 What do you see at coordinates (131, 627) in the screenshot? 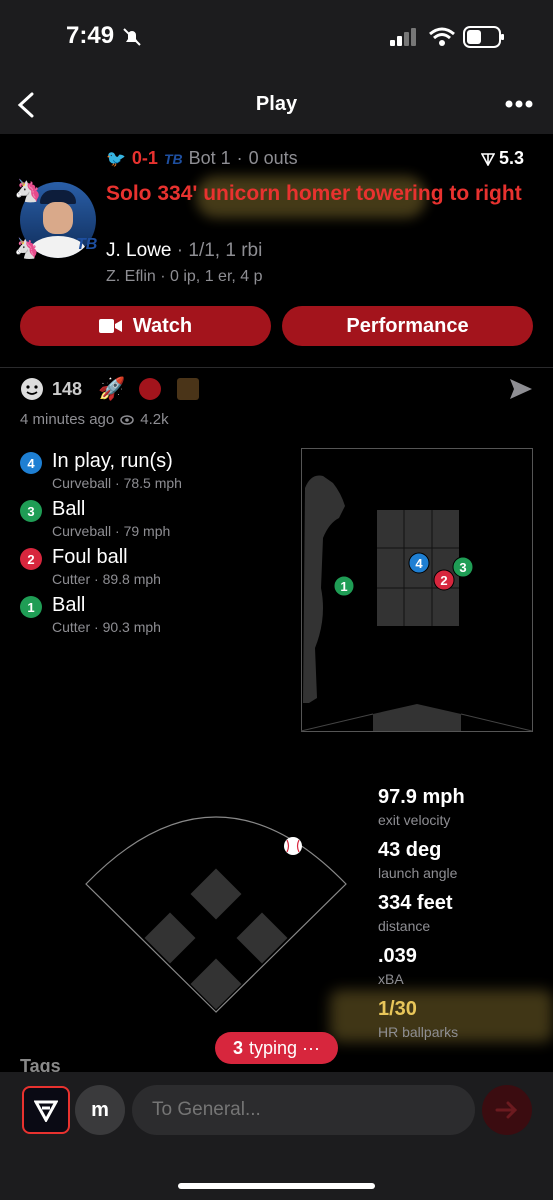
I see `pitch-speed: 90.3 mph` at bounding box center [131, 627].